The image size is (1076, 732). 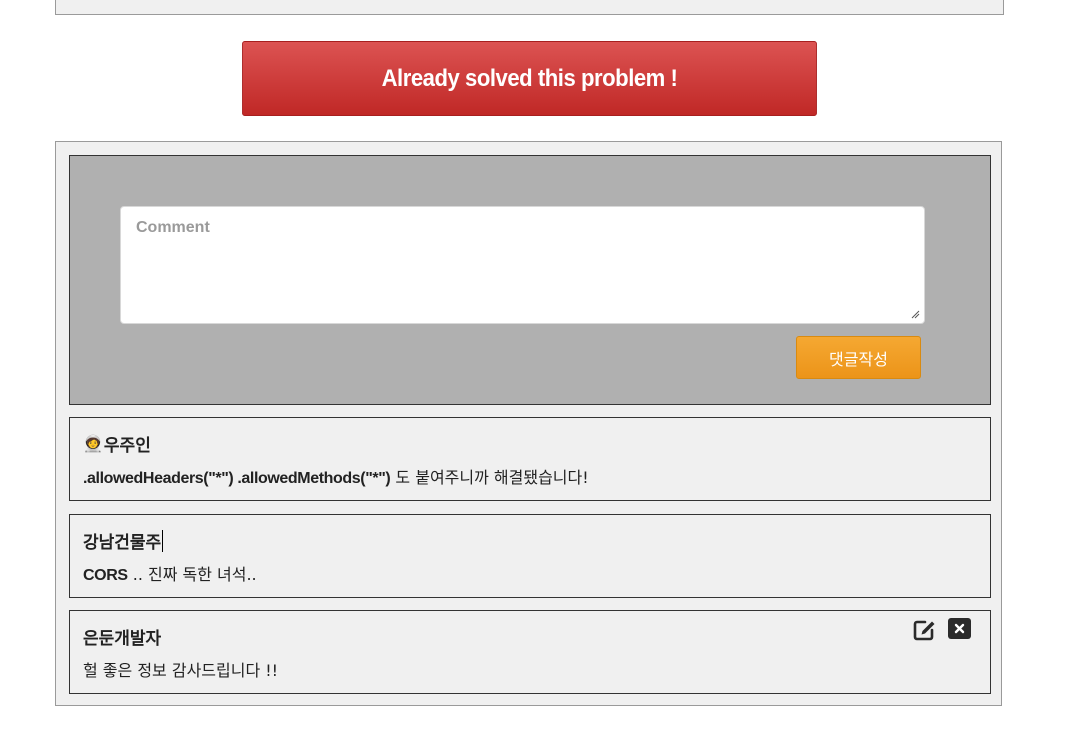 What do you see at coordinates (529, 7) in the screenshot?
I see `previous-panel` at bounding box center [529, 7].